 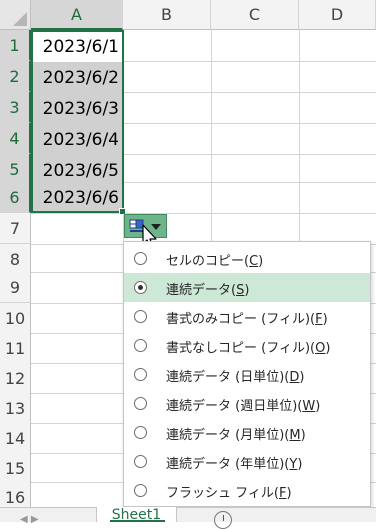 What do you see at coordinates (140, 287) in the screenshot?
I see `radio-button-selected` at bounding box center [140, 287].